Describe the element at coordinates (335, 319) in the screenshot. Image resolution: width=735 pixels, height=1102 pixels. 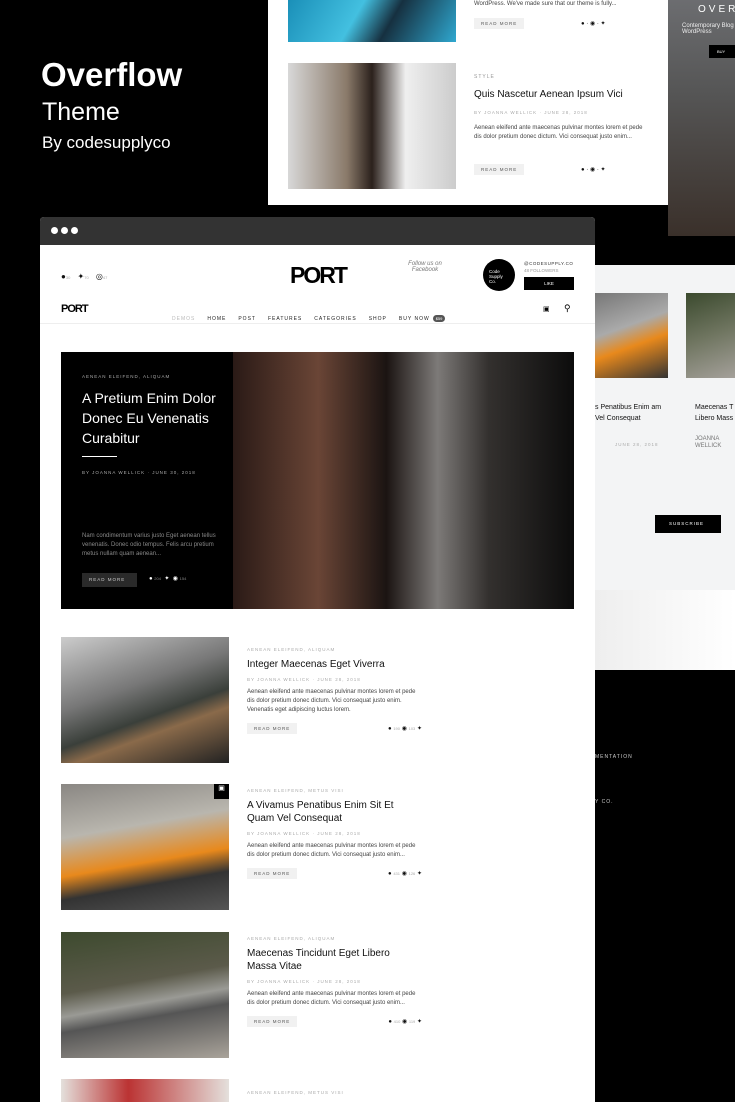
I see `nav-categories: CATEGORIES` at that location.